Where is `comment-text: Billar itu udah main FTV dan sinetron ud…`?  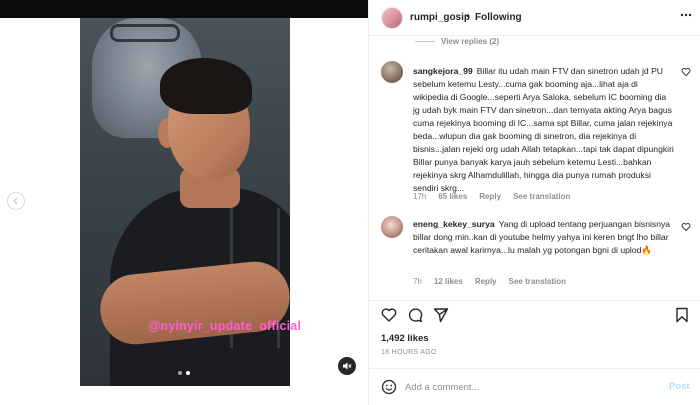
comment-text: Billar itu udah main FTV dan sinetron ud… is located at coordinates (543, 129).